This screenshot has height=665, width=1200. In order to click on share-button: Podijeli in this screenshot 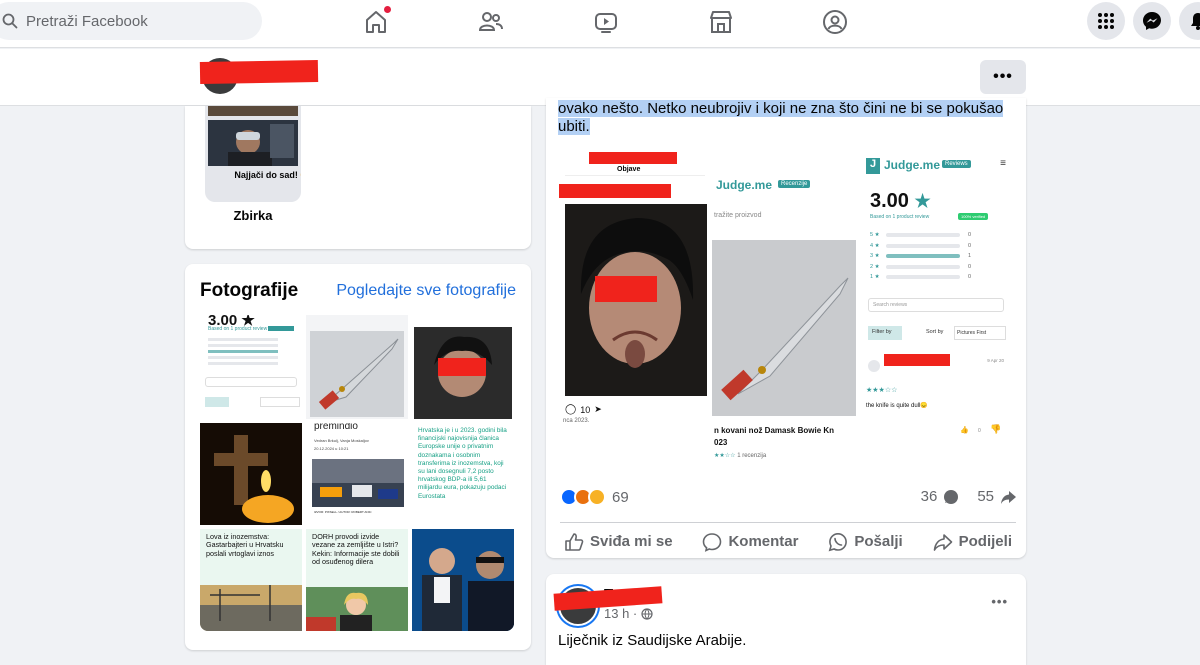, I will do `click(972, 542)`.